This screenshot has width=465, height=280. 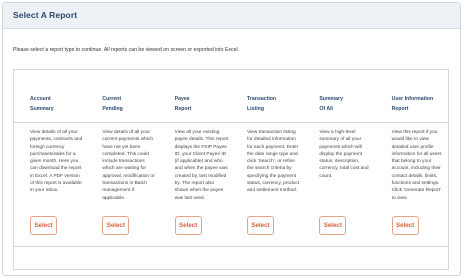 What do you see at coordinates (405, 225) in the screenshot?
I see `select-user-information-button: Select` at bounding box center [405, 225].